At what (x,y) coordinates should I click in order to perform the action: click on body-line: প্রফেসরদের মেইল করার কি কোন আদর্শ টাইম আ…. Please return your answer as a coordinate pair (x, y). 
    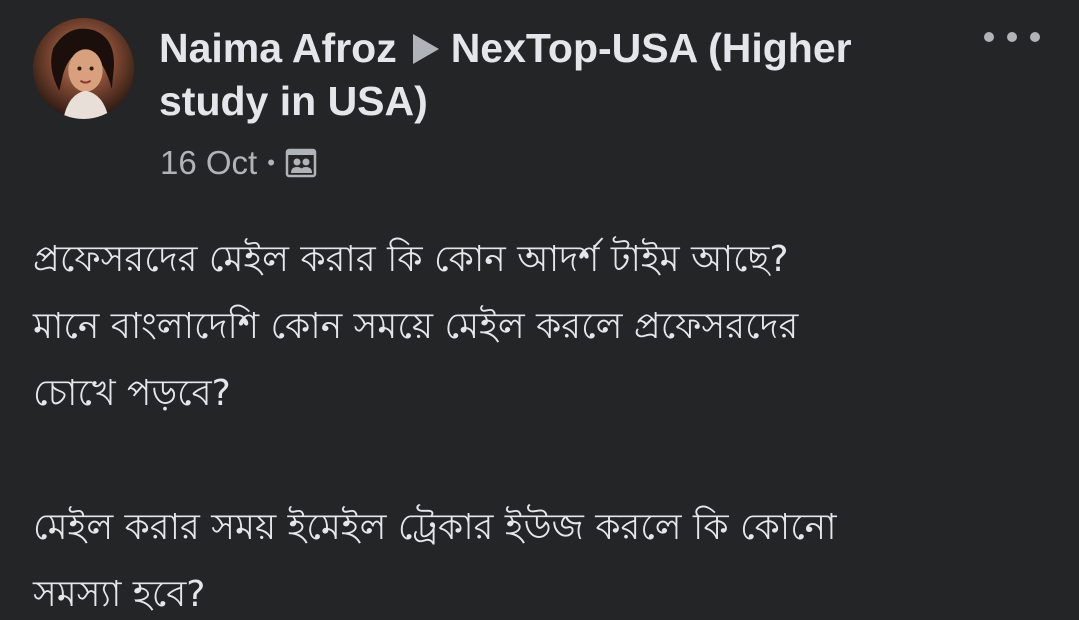
    Looking at the image, I should click on (411, 259).